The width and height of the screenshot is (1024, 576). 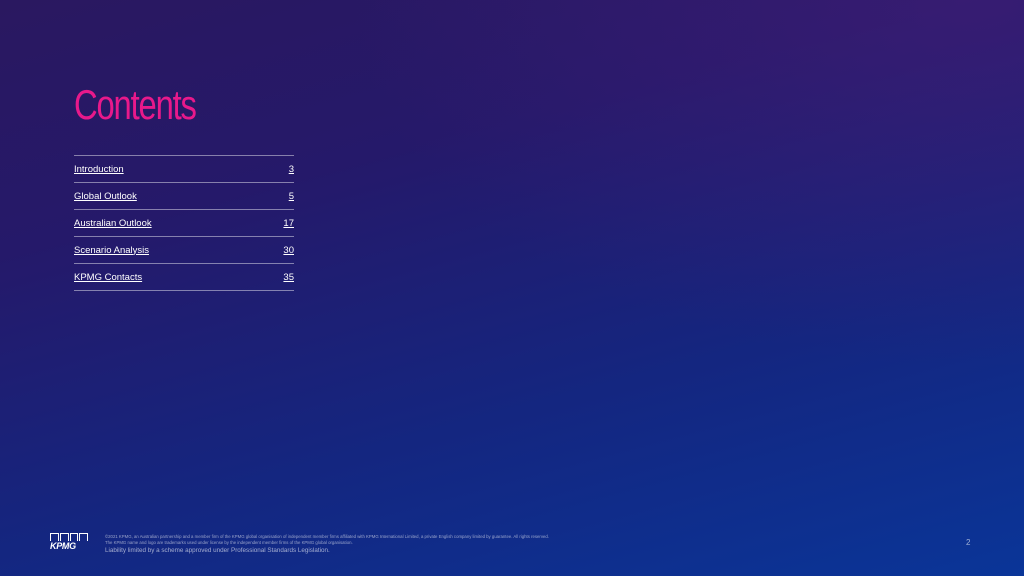 I want to click on toc-item-page: 30, so click(x=288, y=250).